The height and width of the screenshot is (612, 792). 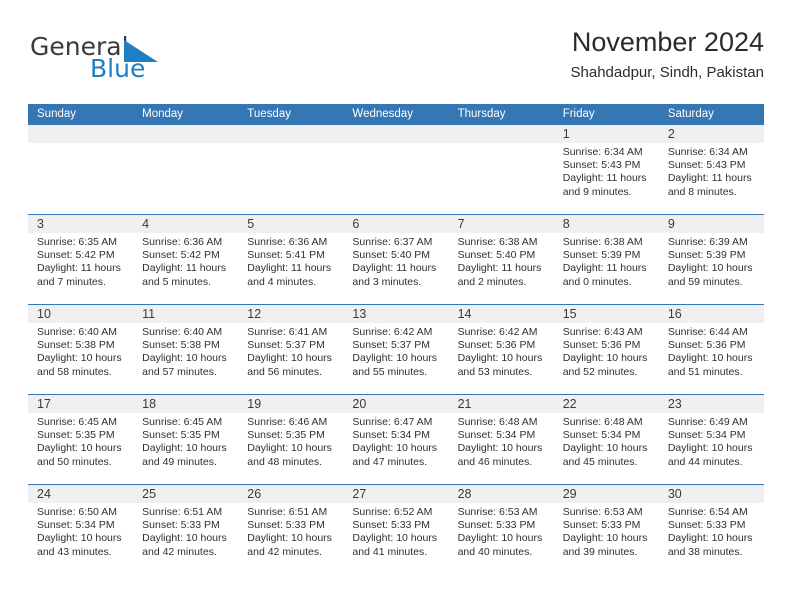 I want to click on week-number-strip: 24 25 26 27 28 29 30, so click(x=396, y=494).